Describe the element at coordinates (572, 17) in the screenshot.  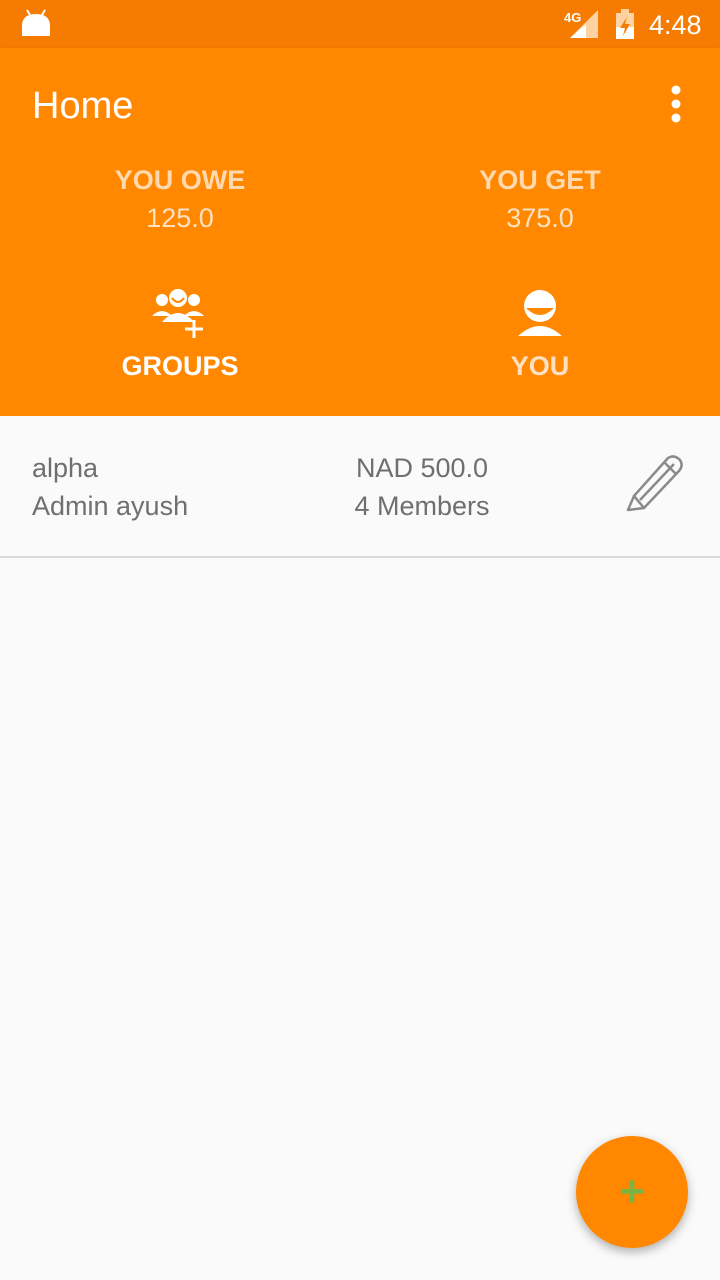
I see `network-type-label: 4G` at that location.